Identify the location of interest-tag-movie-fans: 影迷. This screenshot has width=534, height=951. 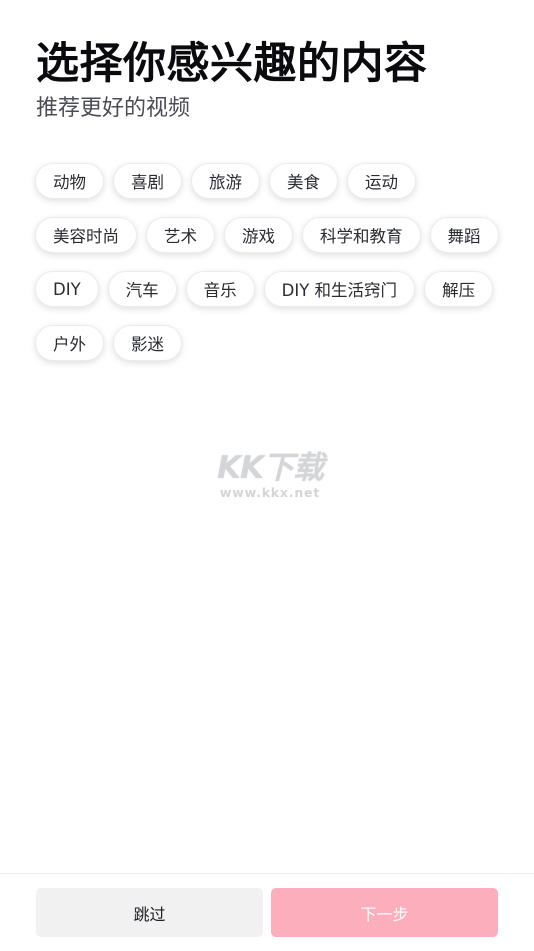
(147, 343).